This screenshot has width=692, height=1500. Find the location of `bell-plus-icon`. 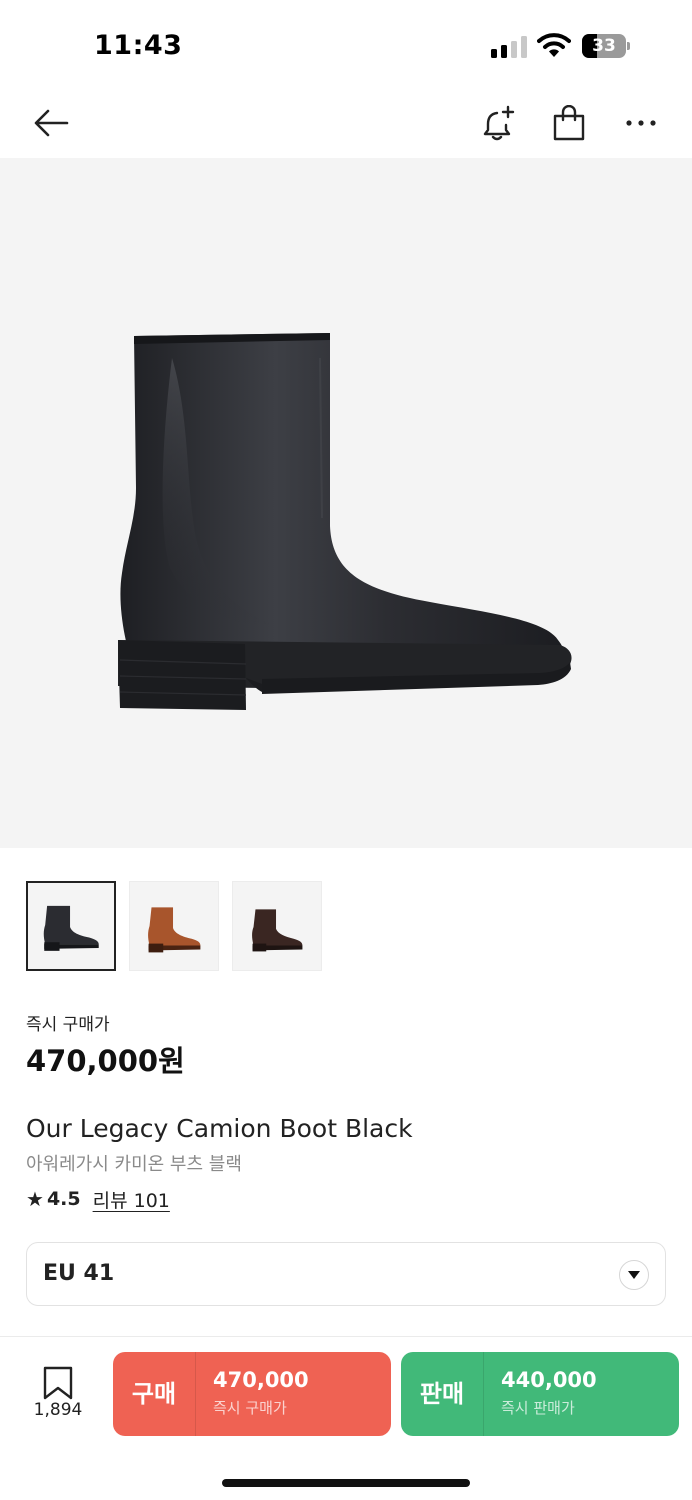

bell-plus-icon is located at coordinates (499, 123).